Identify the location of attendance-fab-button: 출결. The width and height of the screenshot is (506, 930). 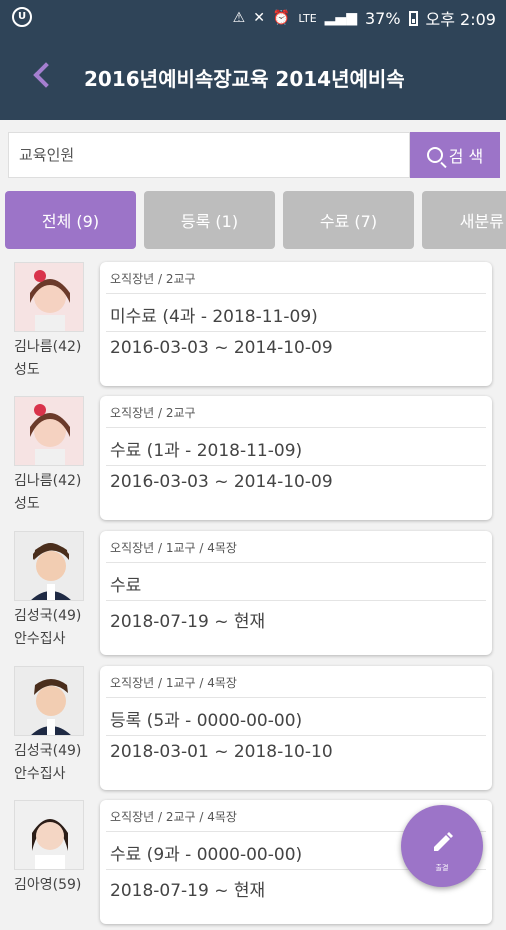
(442, 846).